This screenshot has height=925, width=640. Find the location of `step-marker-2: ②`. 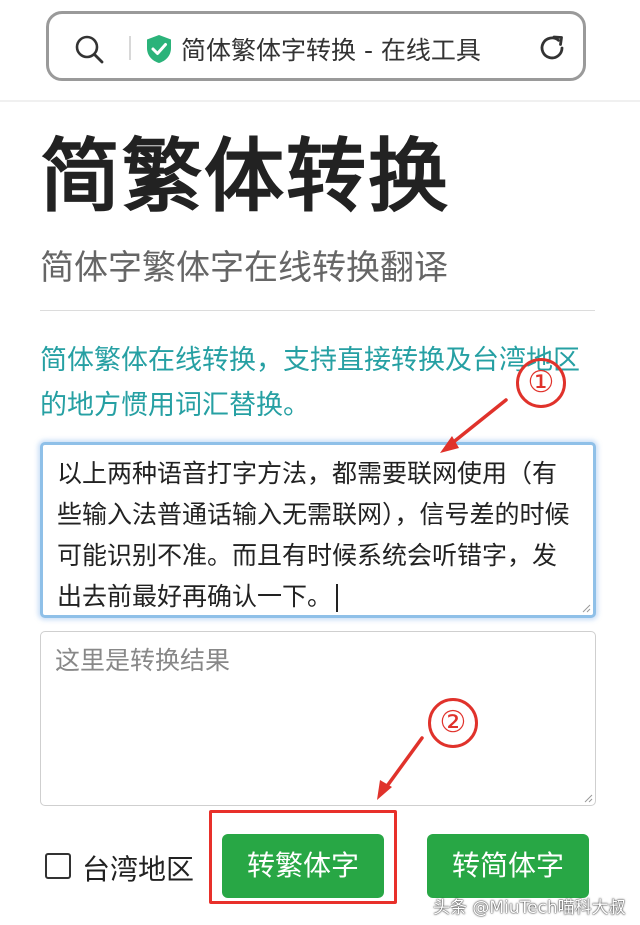

step-marker-2: ② is located at coordinates (453, 723).